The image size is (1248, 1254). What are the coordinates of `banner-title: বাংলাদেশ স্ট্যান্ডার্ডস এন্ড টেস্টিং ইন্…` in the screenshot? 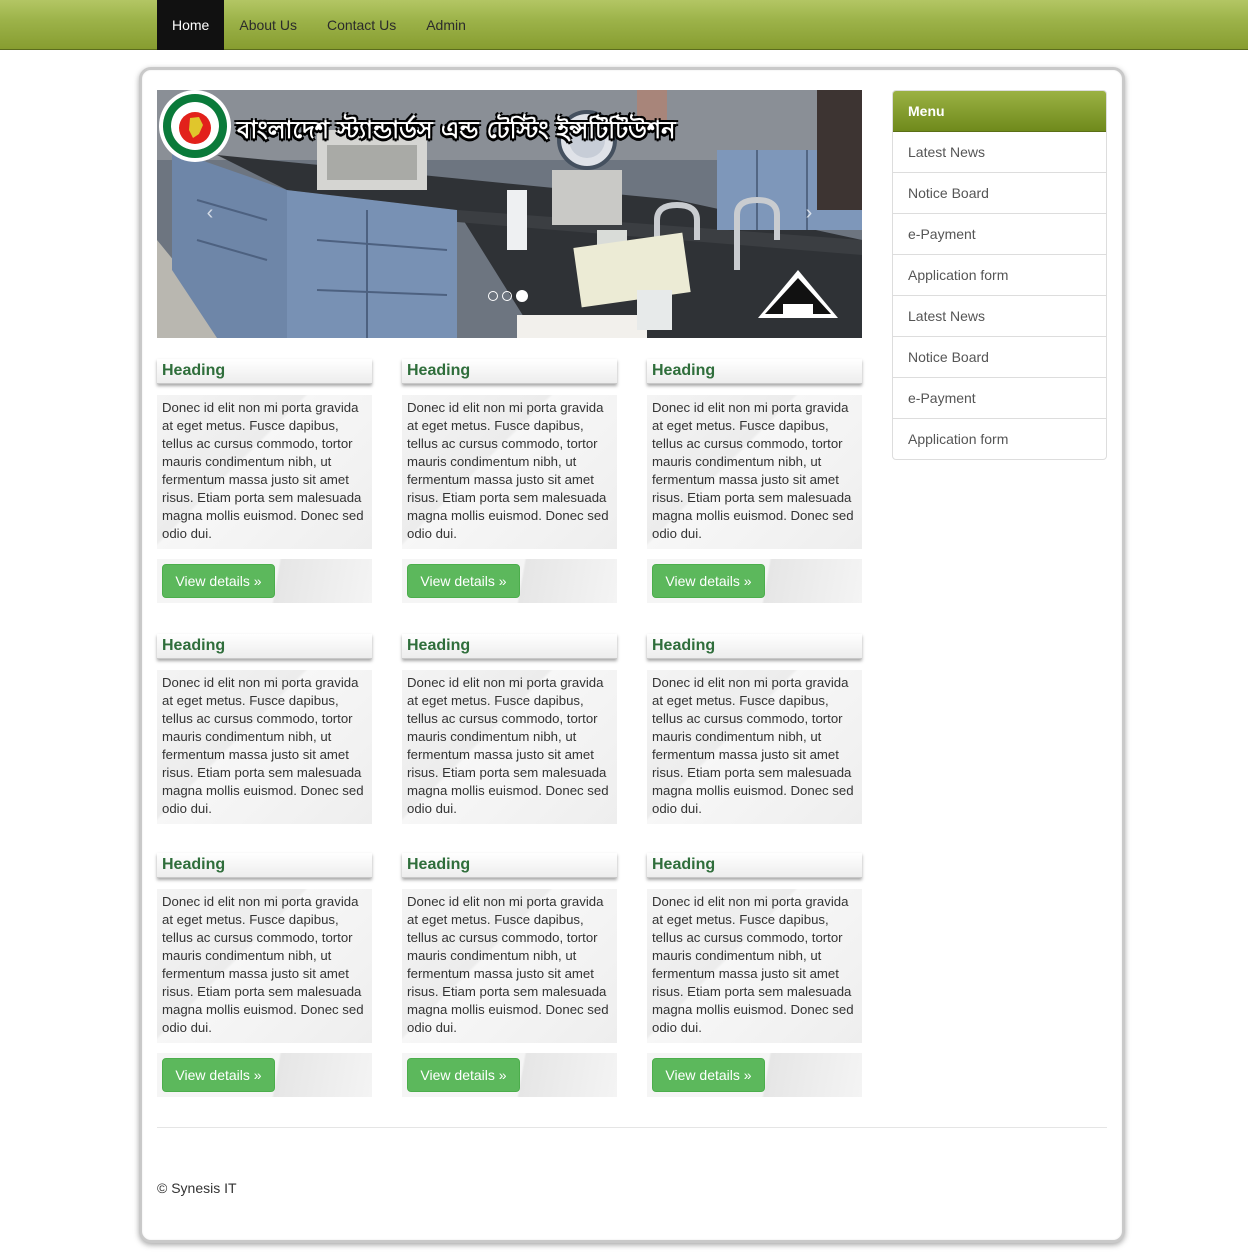 It's located at (456, 130).